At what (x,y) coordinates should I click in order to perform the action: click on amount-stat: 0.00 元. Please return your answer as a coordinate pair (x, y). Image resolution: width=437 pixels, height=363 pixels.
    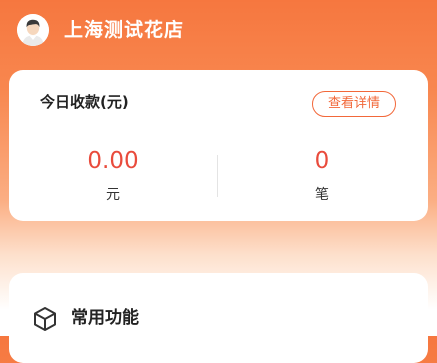
    Looking at the image, I should click on (113, 175).